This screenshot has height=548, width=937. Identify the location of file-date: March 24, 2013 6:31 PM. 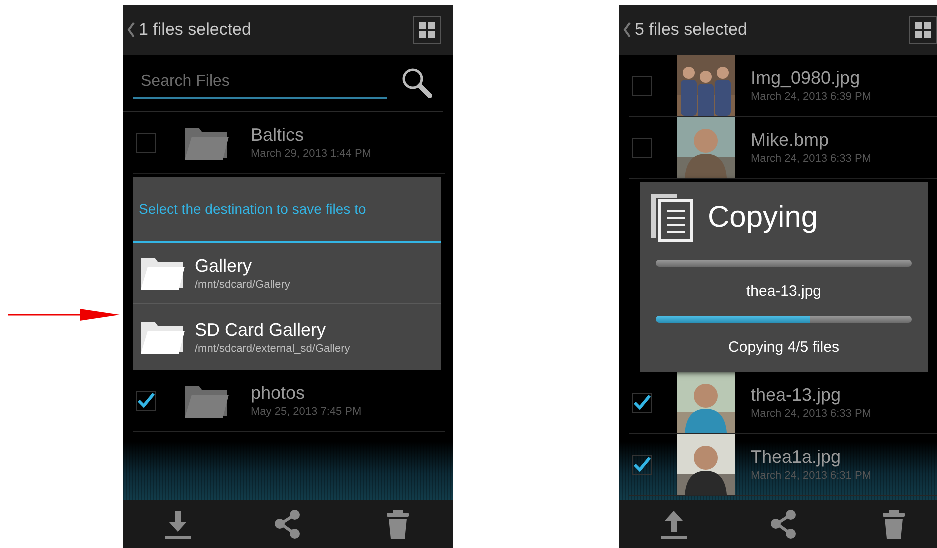
(811, 476).